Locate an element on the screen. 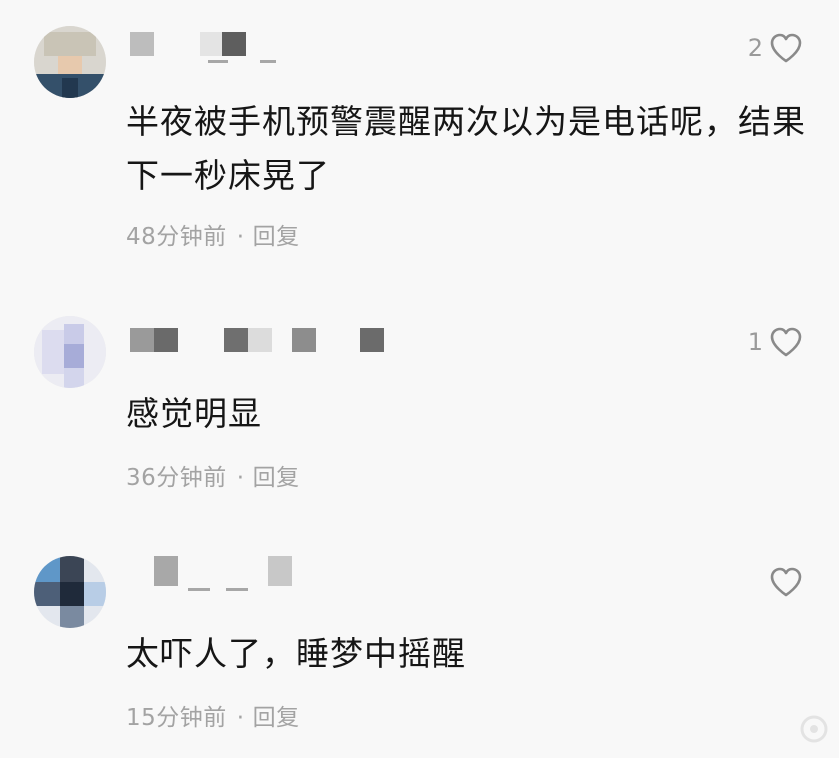 This screenshot has width=839, height=758. comment-meta: 36分钟前 · 回复 is located at coordinates (213, 475).